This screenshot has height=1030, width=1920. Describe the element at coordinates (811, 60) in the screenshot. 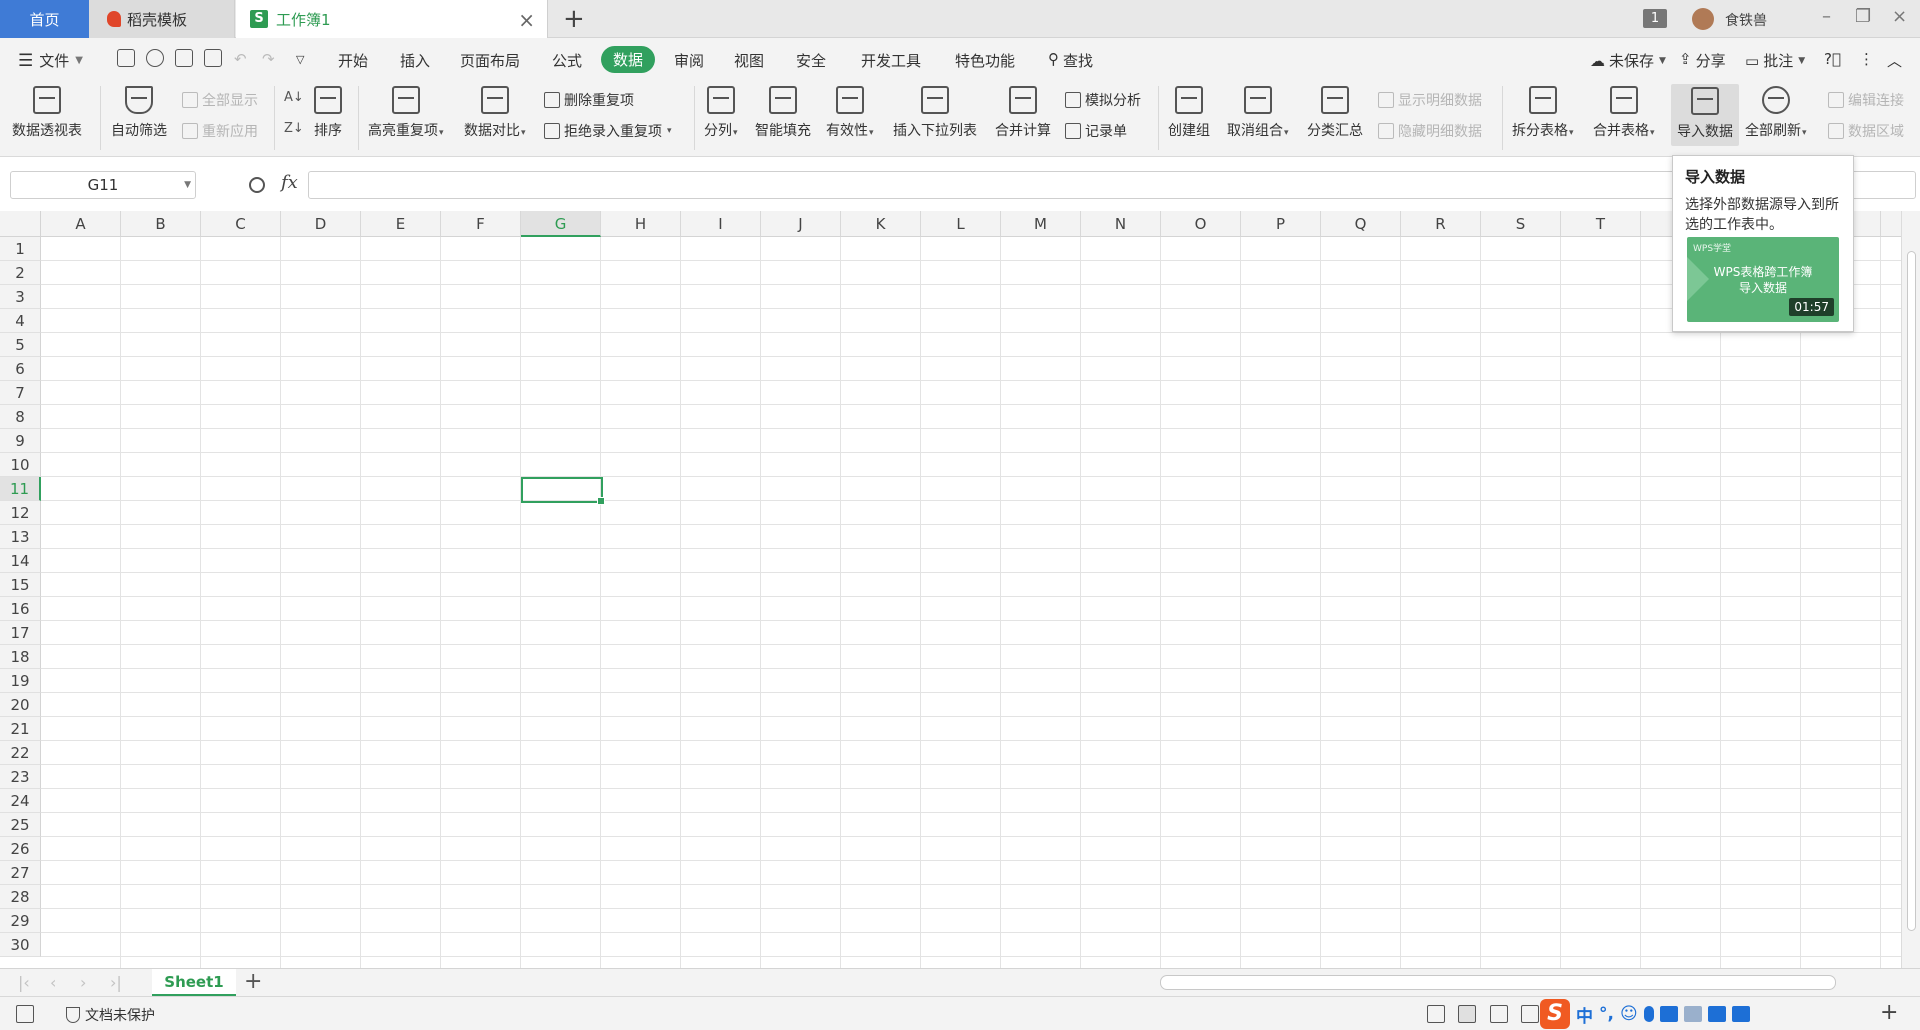

I see `tab-security: 安全` at that location.